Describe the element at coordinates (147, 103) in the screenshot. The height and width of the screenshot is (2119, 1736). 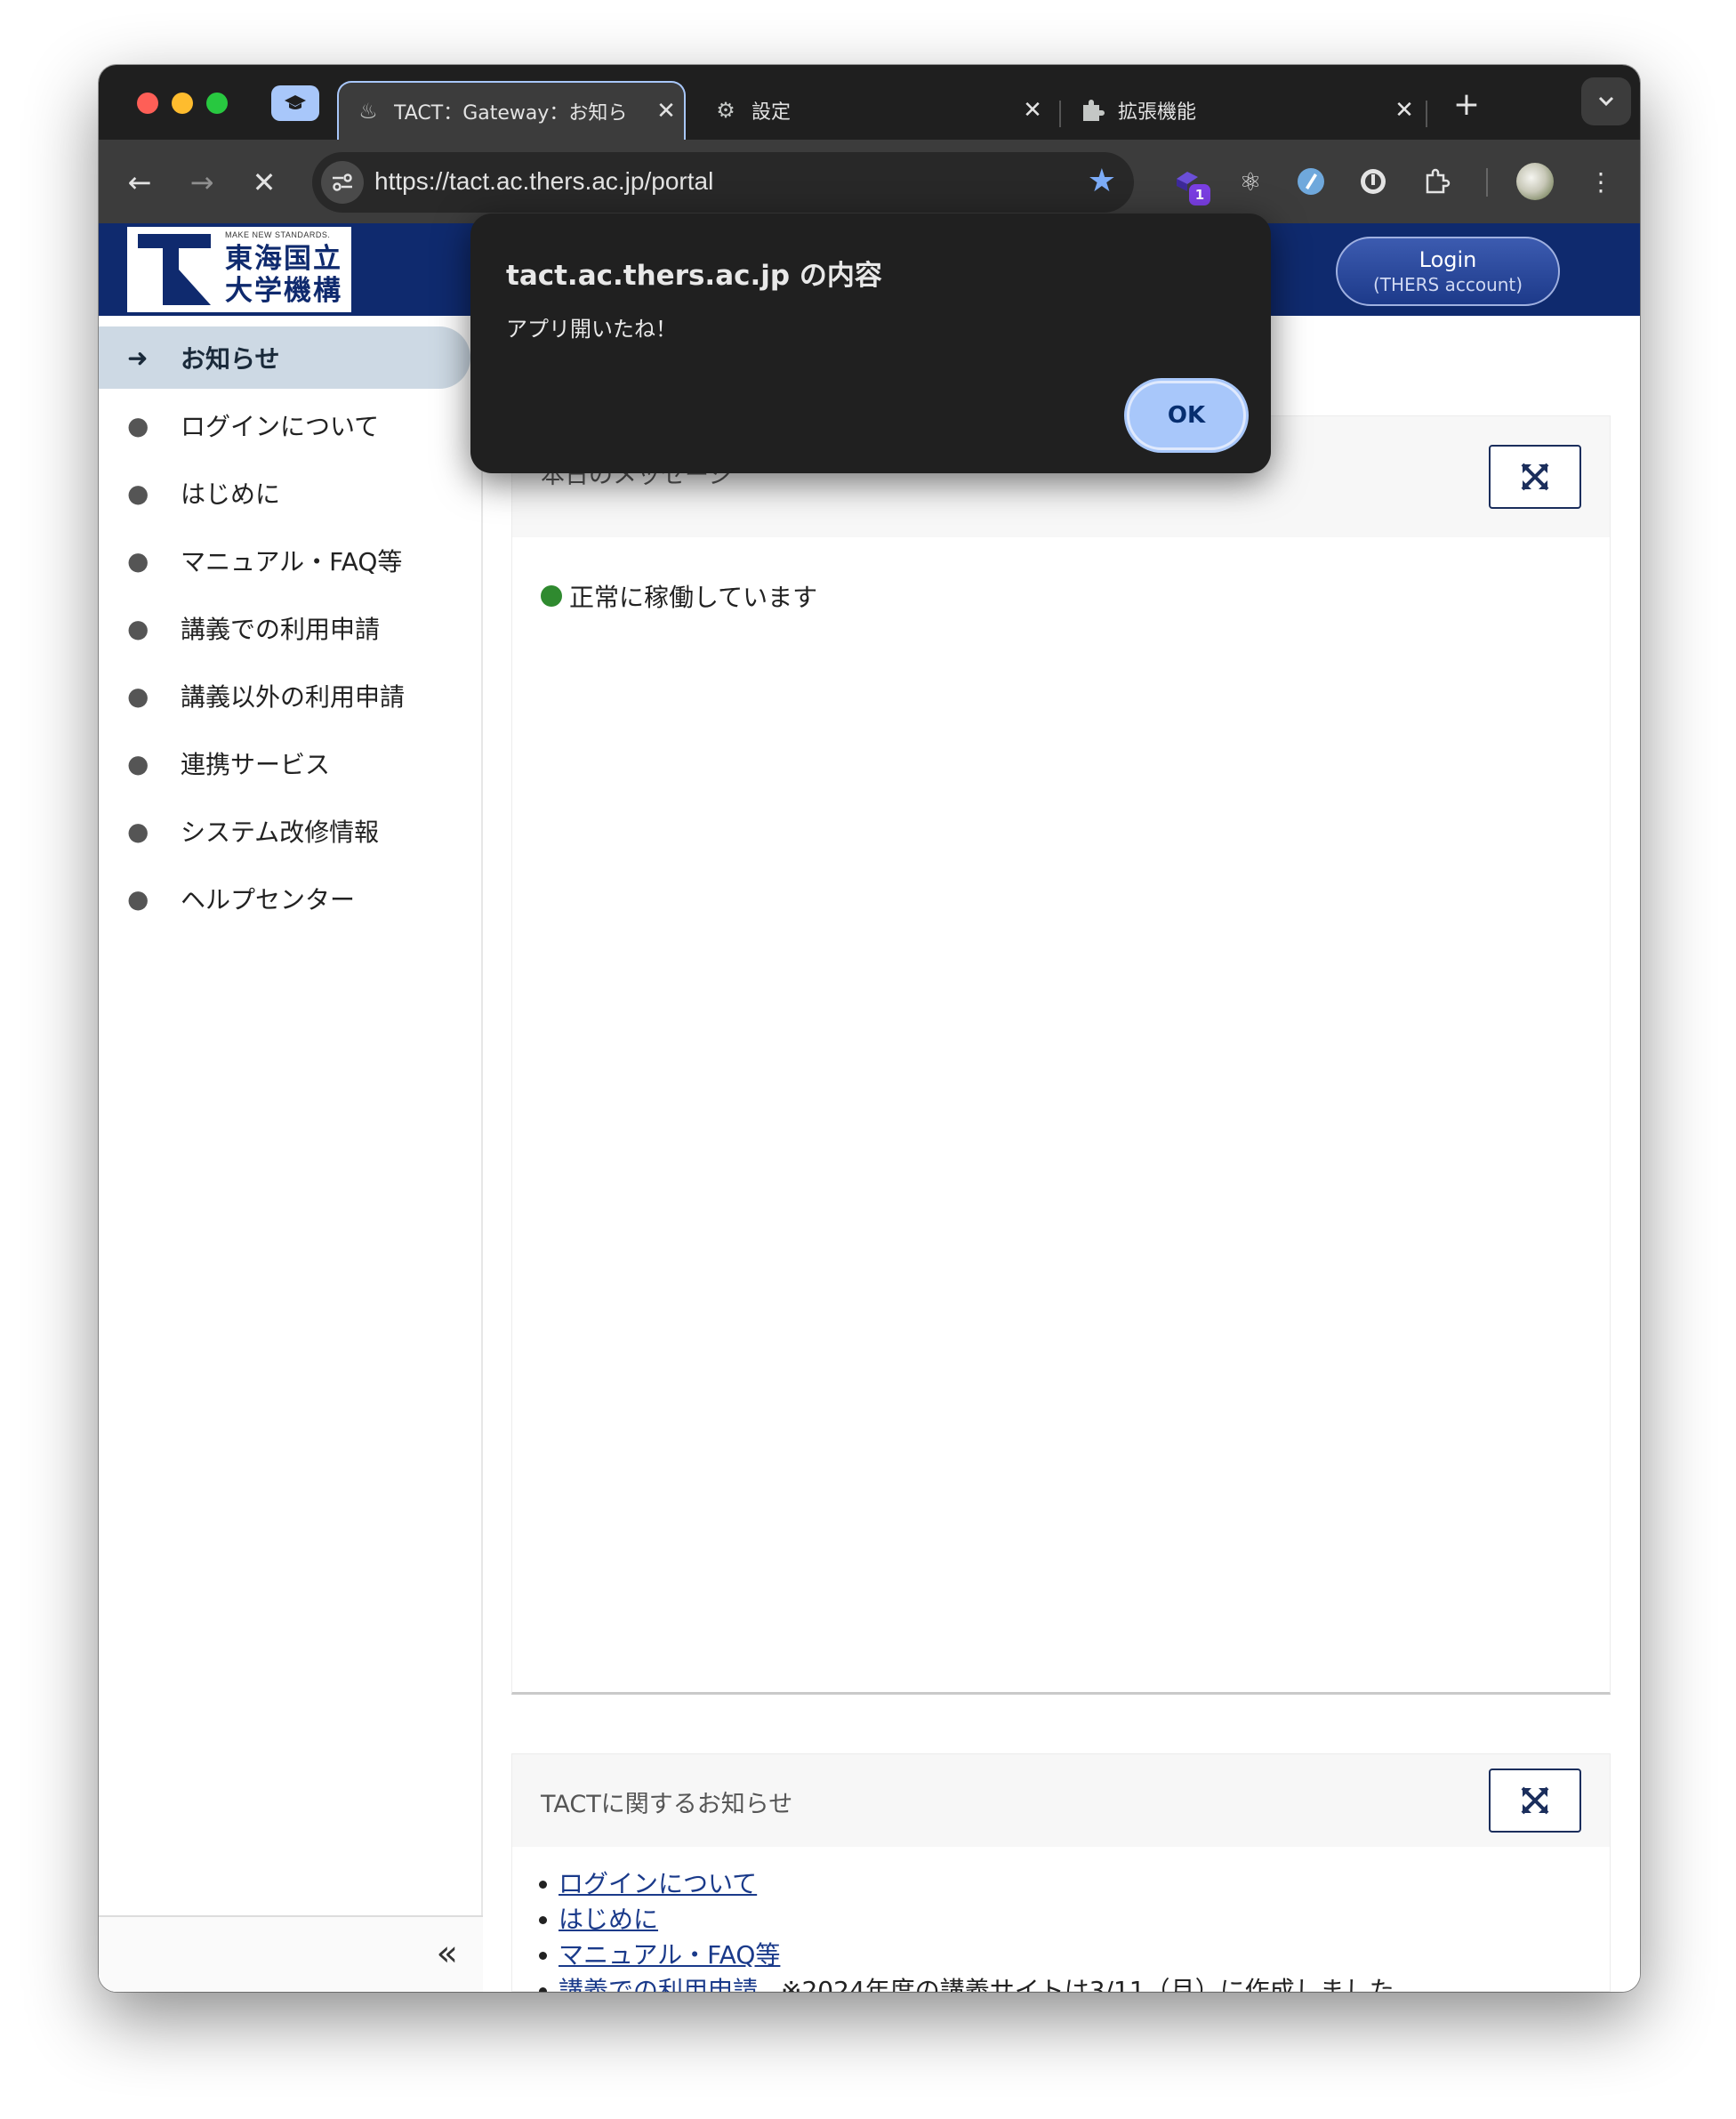
I see `close-window-button` at that location.